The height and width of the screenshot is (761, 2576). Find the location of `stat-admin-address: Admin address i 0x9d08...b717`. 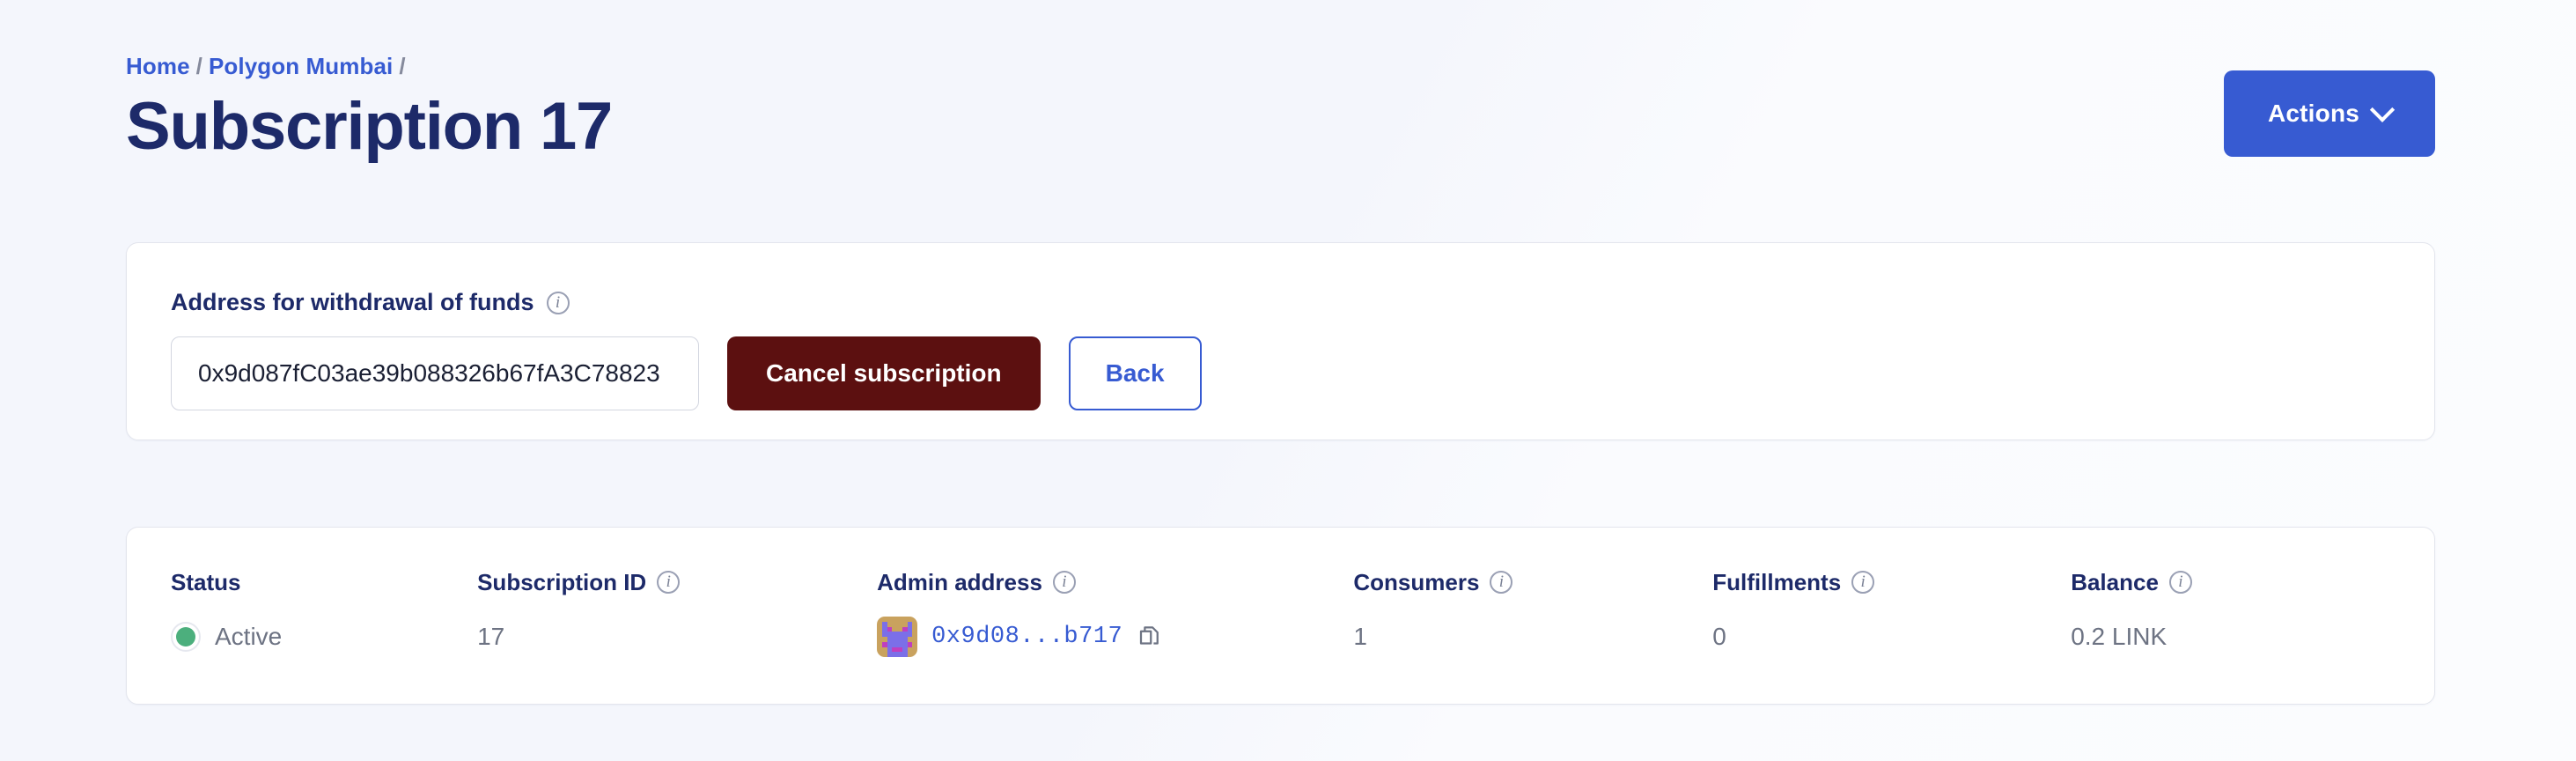

stat-admin-address: Admin address i 0x9d08...b717 is located at coordinates (1115, 613).